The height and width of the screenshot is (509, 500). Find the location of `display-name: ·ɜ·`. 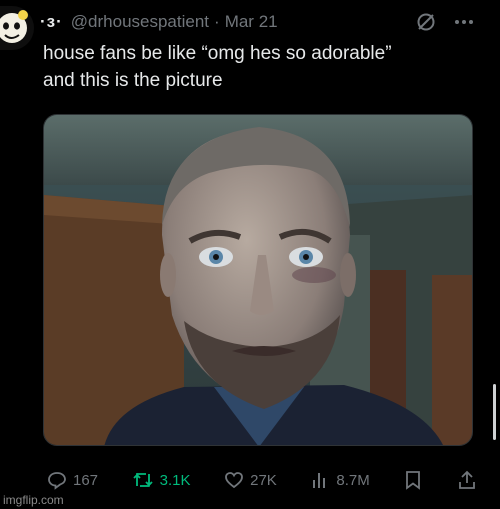

display-name: ·ɜ· is located at coordinates (51, 22).